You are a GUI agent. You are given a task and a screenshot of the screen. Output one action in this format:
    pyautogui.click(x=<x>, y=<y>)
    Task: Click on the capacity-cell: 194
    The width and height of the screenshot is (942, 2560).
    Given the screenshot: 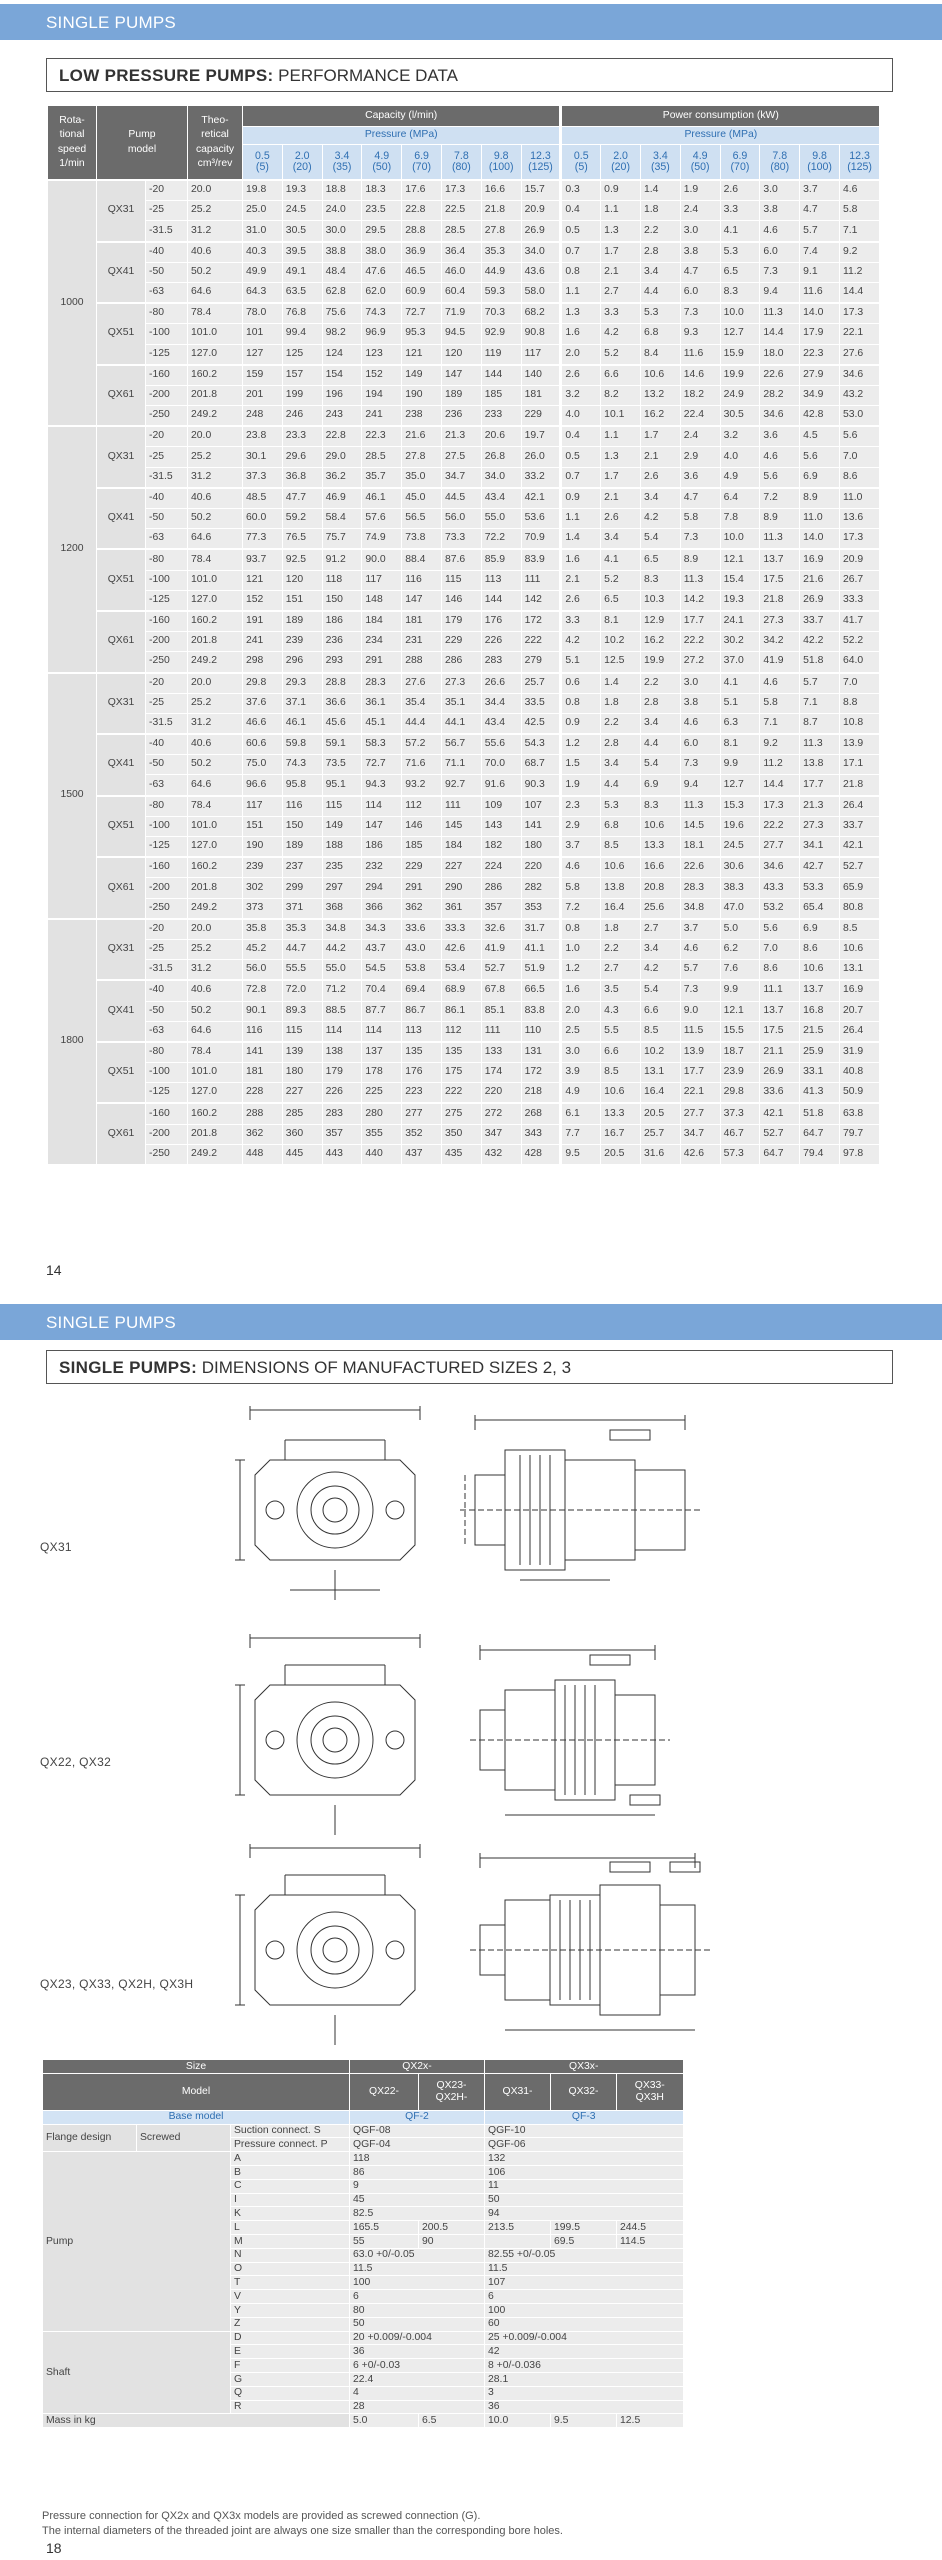 What is the action you would take?
    pyautogui.click(x=381, y=396)
    